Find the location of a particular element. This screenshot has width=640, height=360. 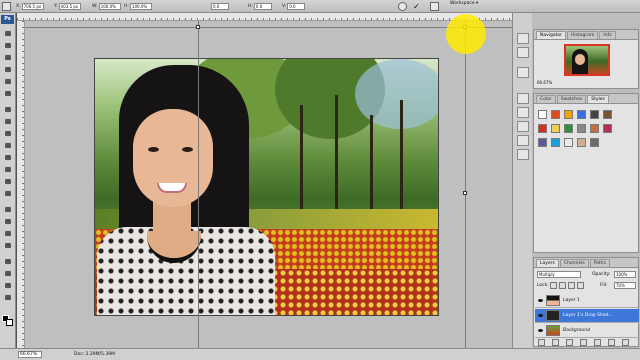

layer-row: Layer 1 is located at coordinates (587, 301).